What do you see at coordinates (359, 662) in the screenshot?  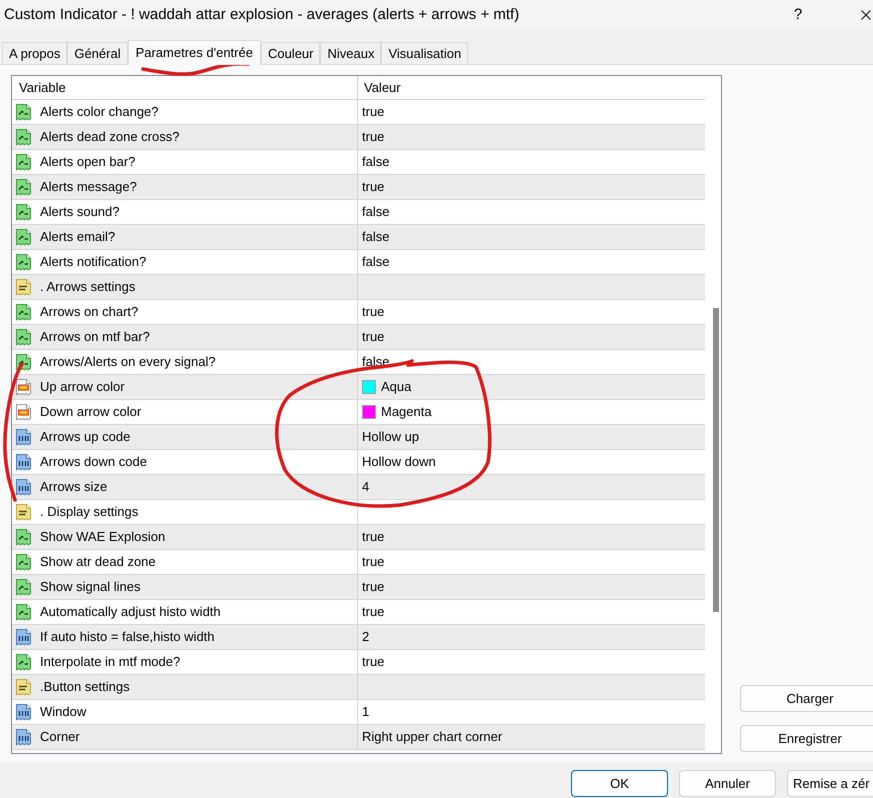 I see `parameter-row: Interpolate in mtf mode? true` at bounding box center [359, 662].